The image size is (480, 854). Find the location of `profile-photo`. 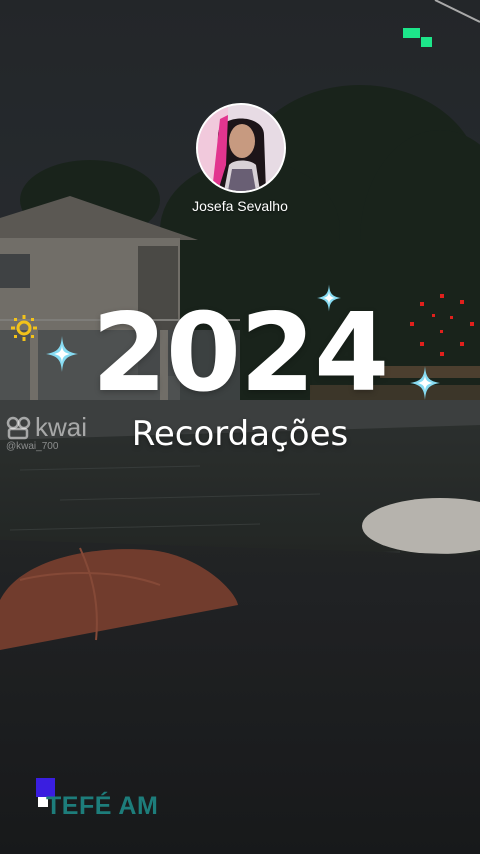

profile-photo is located at coordinates (241, 148).